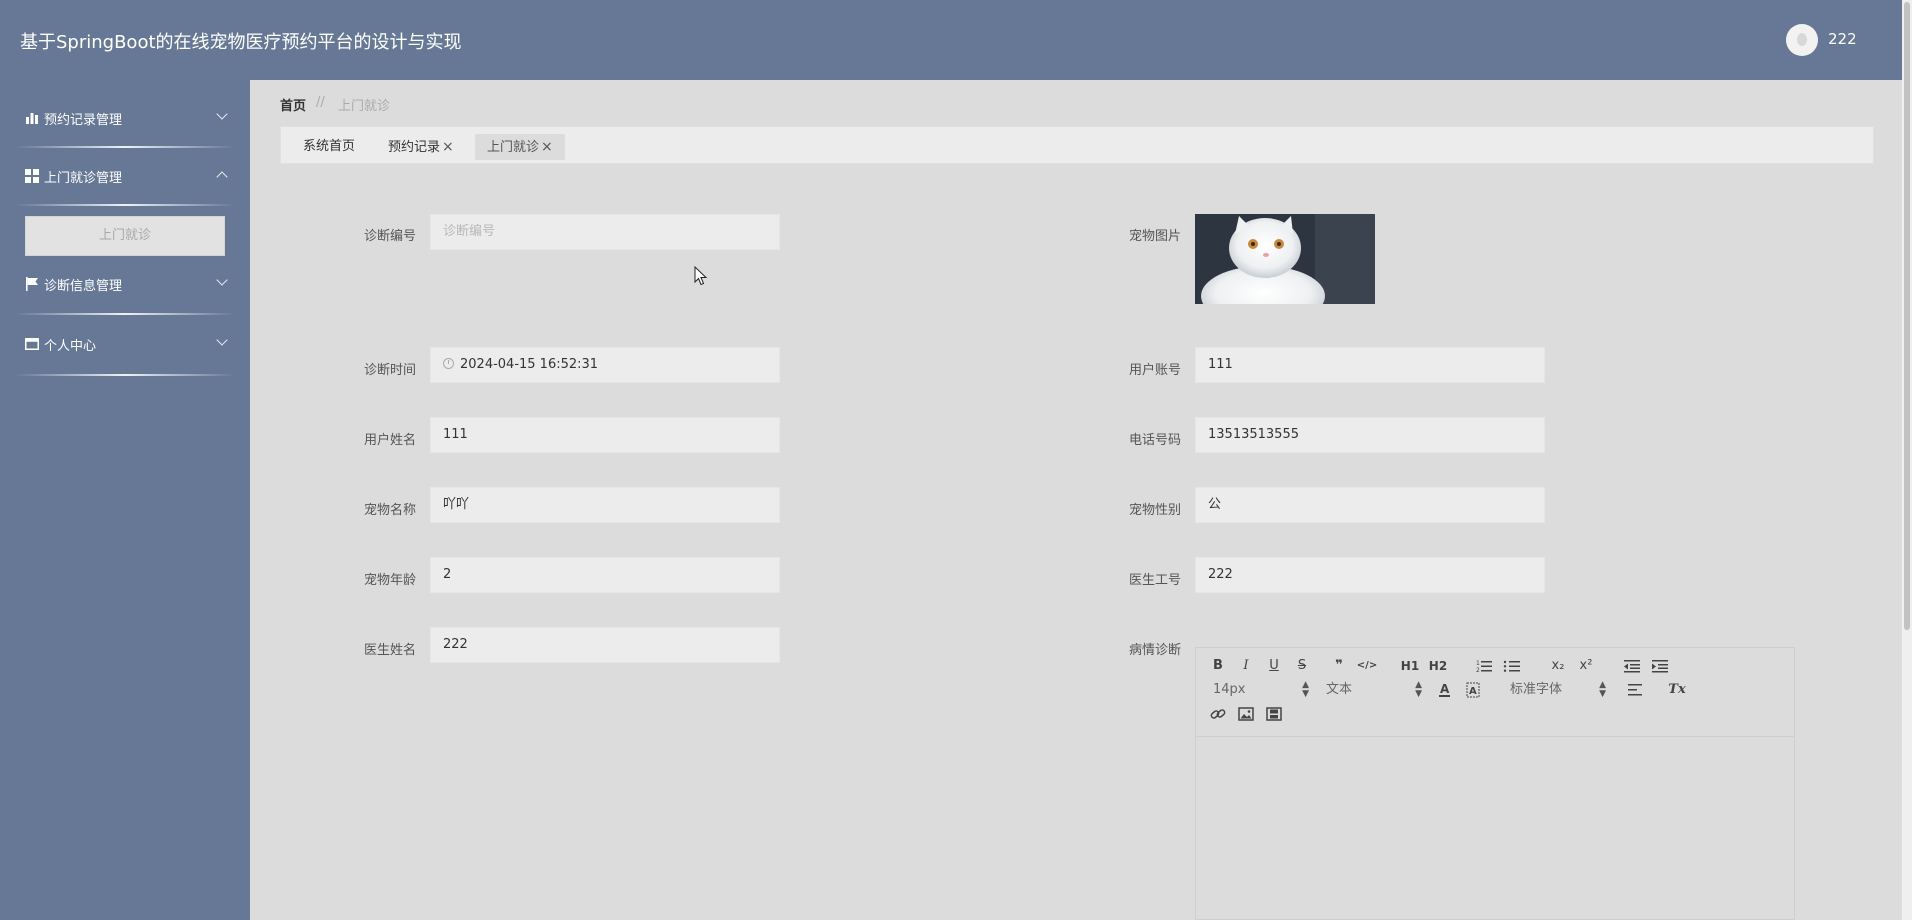  What do you see at coordinates (1155, 236) in the screenshot?
I see `label-pet-image: 宠物图片` at bounding box center [1155, 236].